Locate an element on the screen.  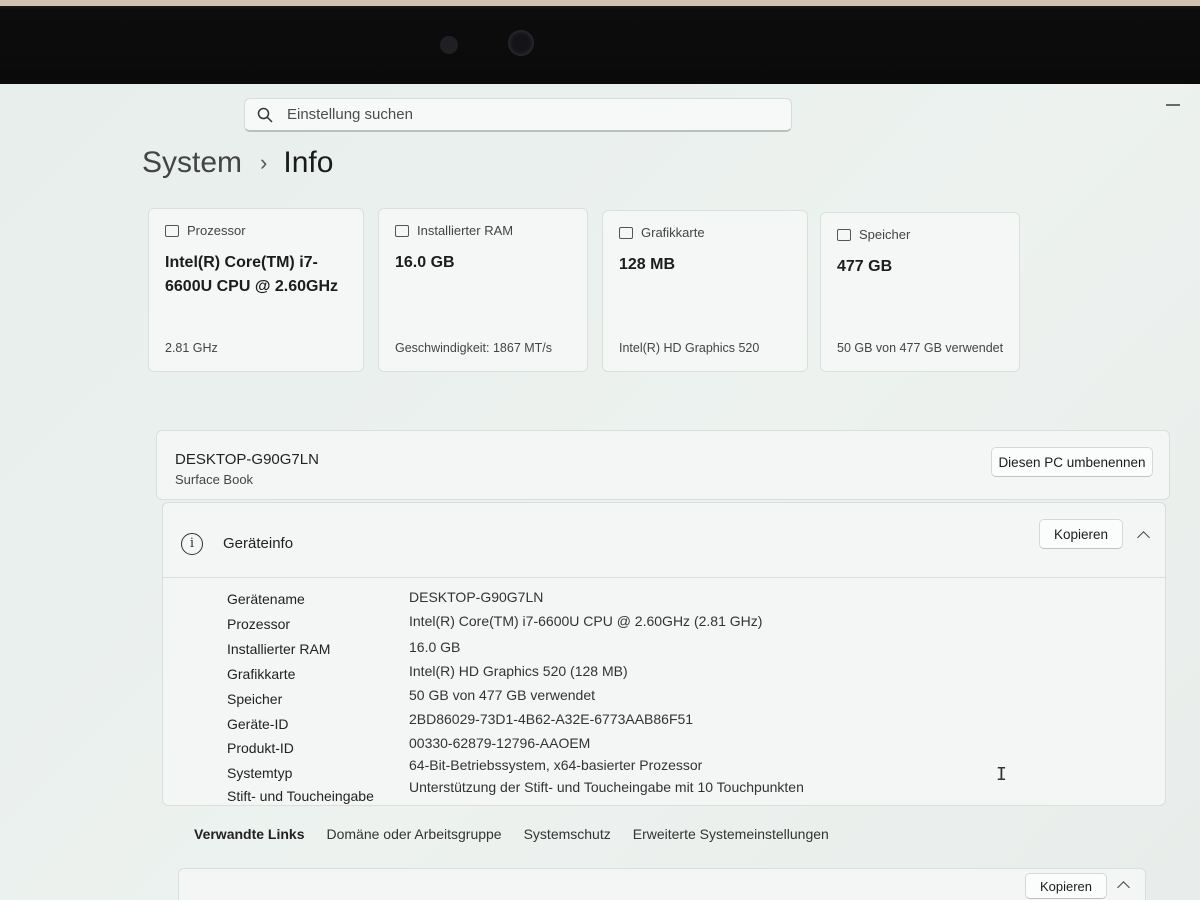
card-sub: Intel(R) HD Graphics 520 is located at coordinates (689, 348).